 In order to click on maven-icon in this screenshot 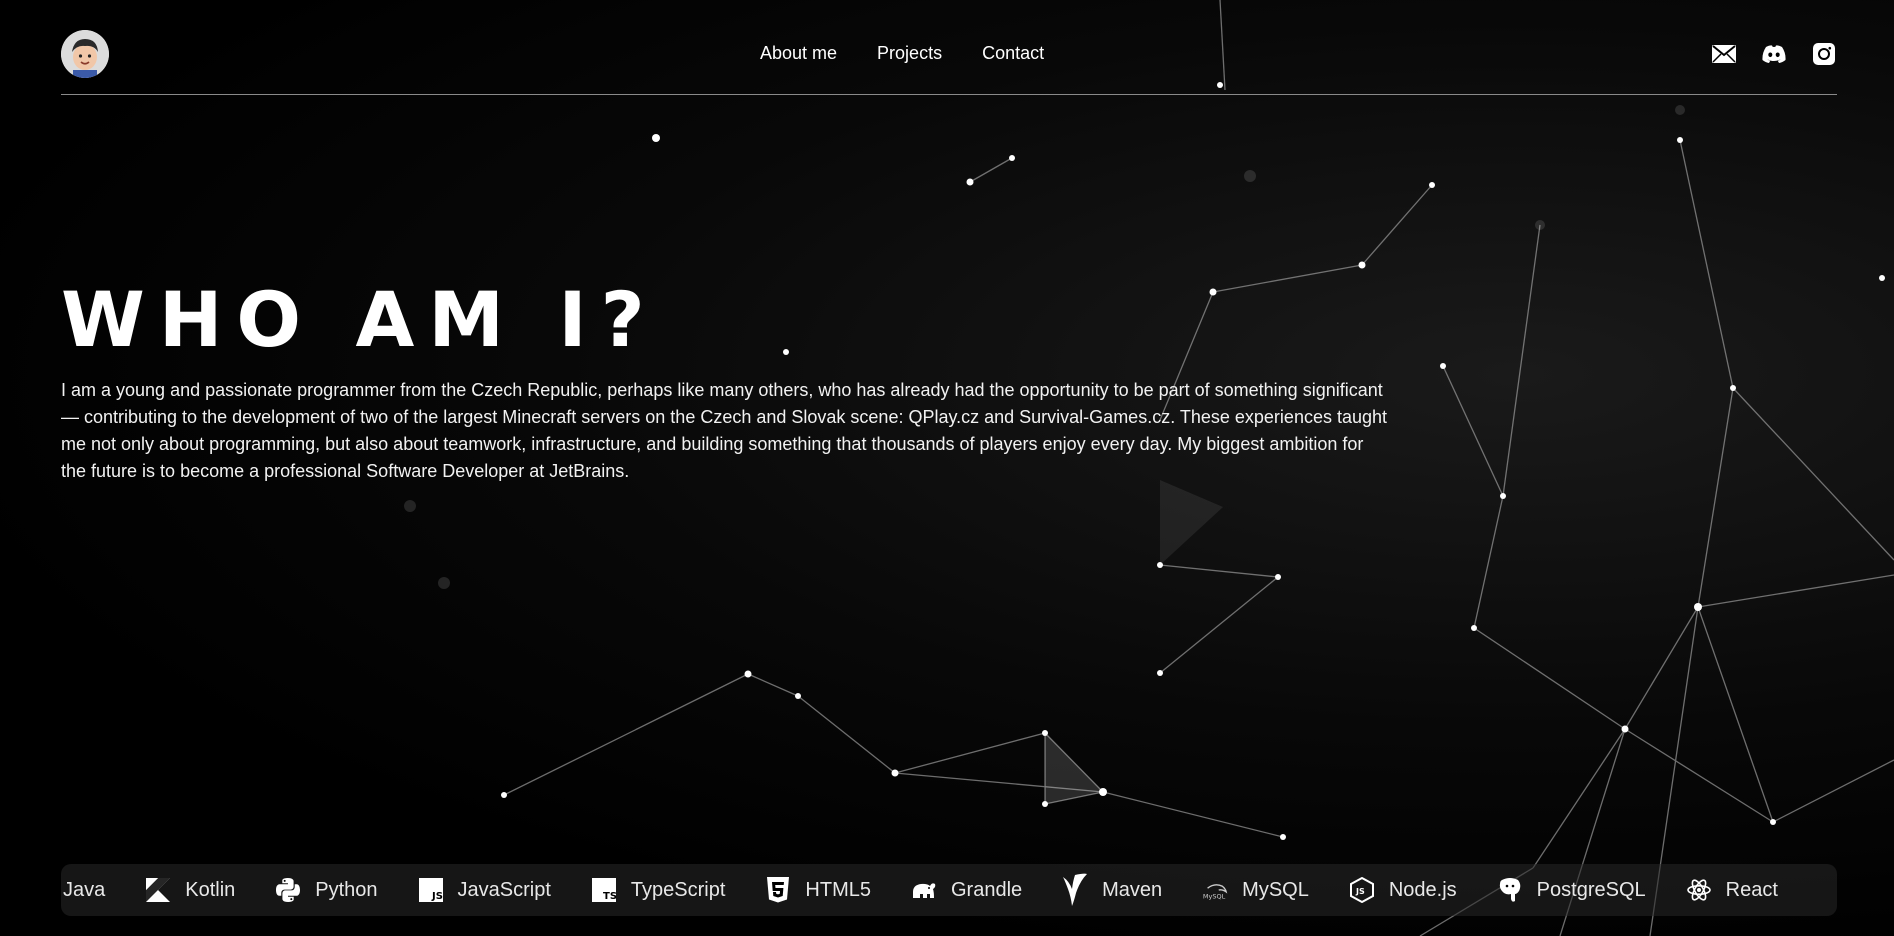, I will do `click(1075, 889)`.